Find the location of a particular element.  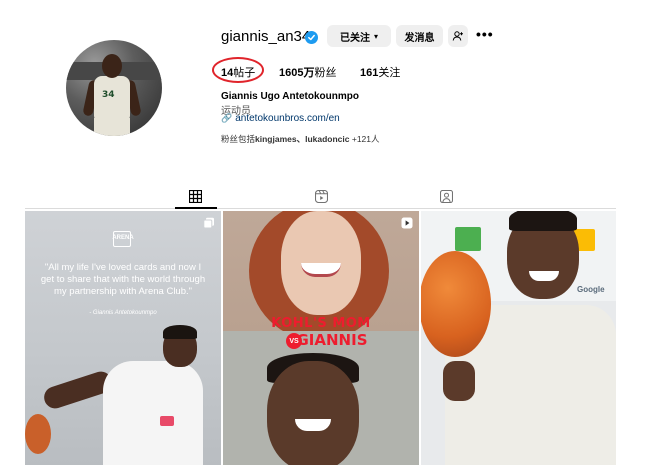

chevron-down-icon: ▾ is located at coordinates (375, 36).